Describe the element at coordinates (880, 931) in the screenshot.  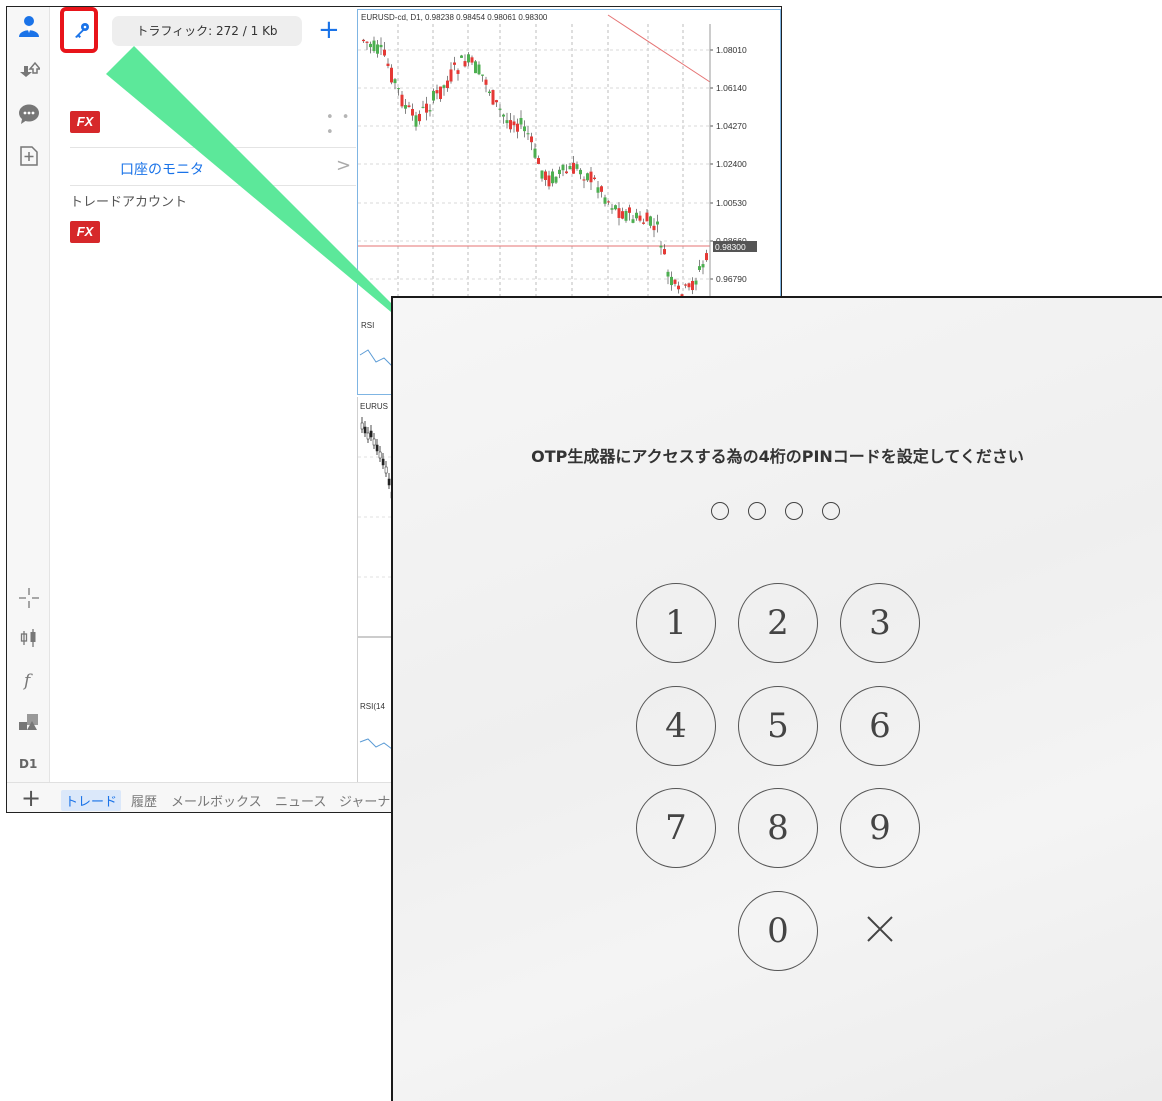
I see `delete-x-icon` at that location.